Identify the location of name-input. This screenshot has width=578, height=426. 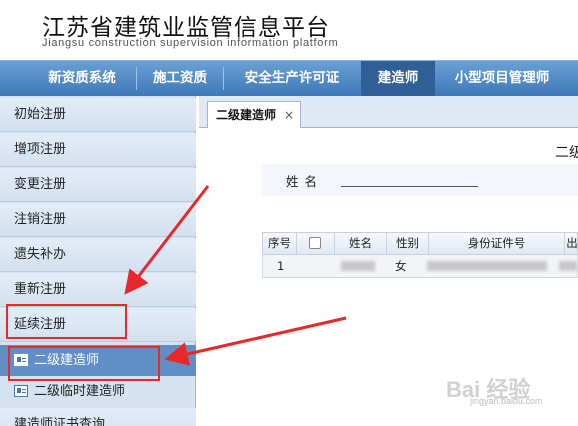
(409, 178).